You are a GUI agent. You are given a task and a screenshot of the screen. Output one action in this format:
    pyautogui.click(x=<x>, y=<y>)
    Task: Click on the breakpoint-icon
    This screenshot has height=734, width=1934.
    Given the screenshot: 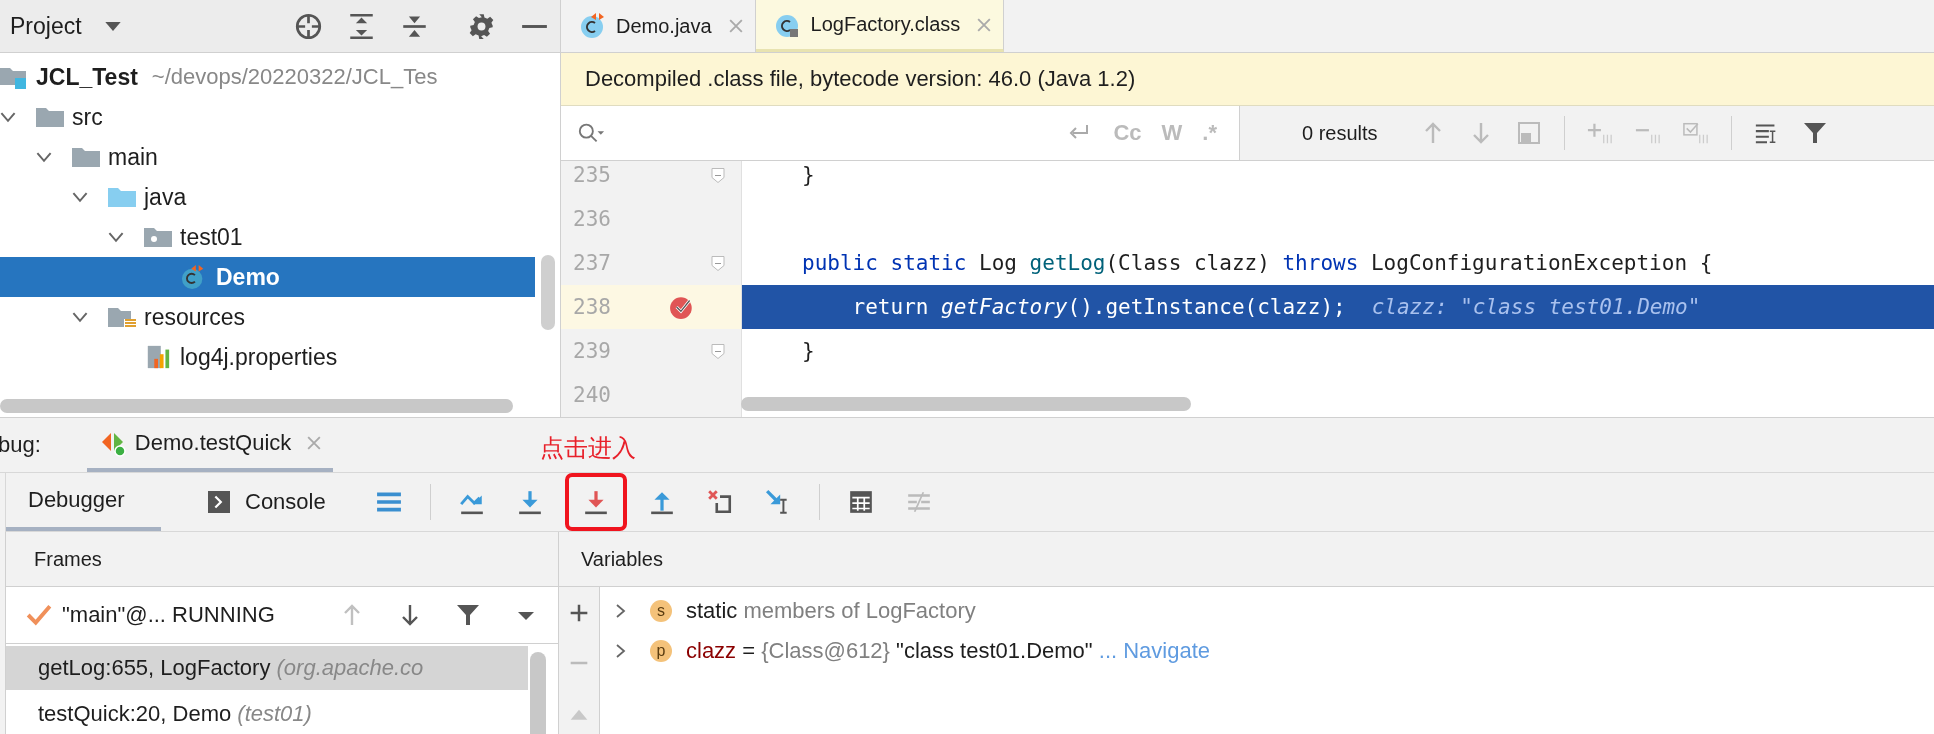 What is the action you would take?
    pyautogui.click(x=682, y=307)
    